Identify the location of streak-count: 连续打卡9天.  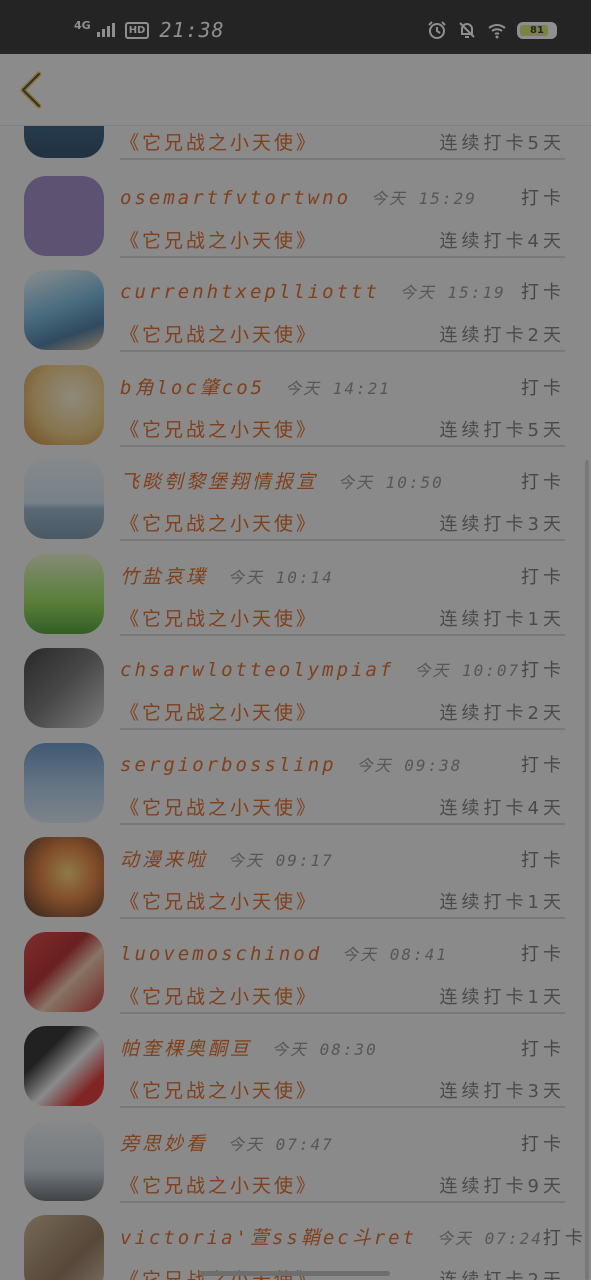
(502, 1186).